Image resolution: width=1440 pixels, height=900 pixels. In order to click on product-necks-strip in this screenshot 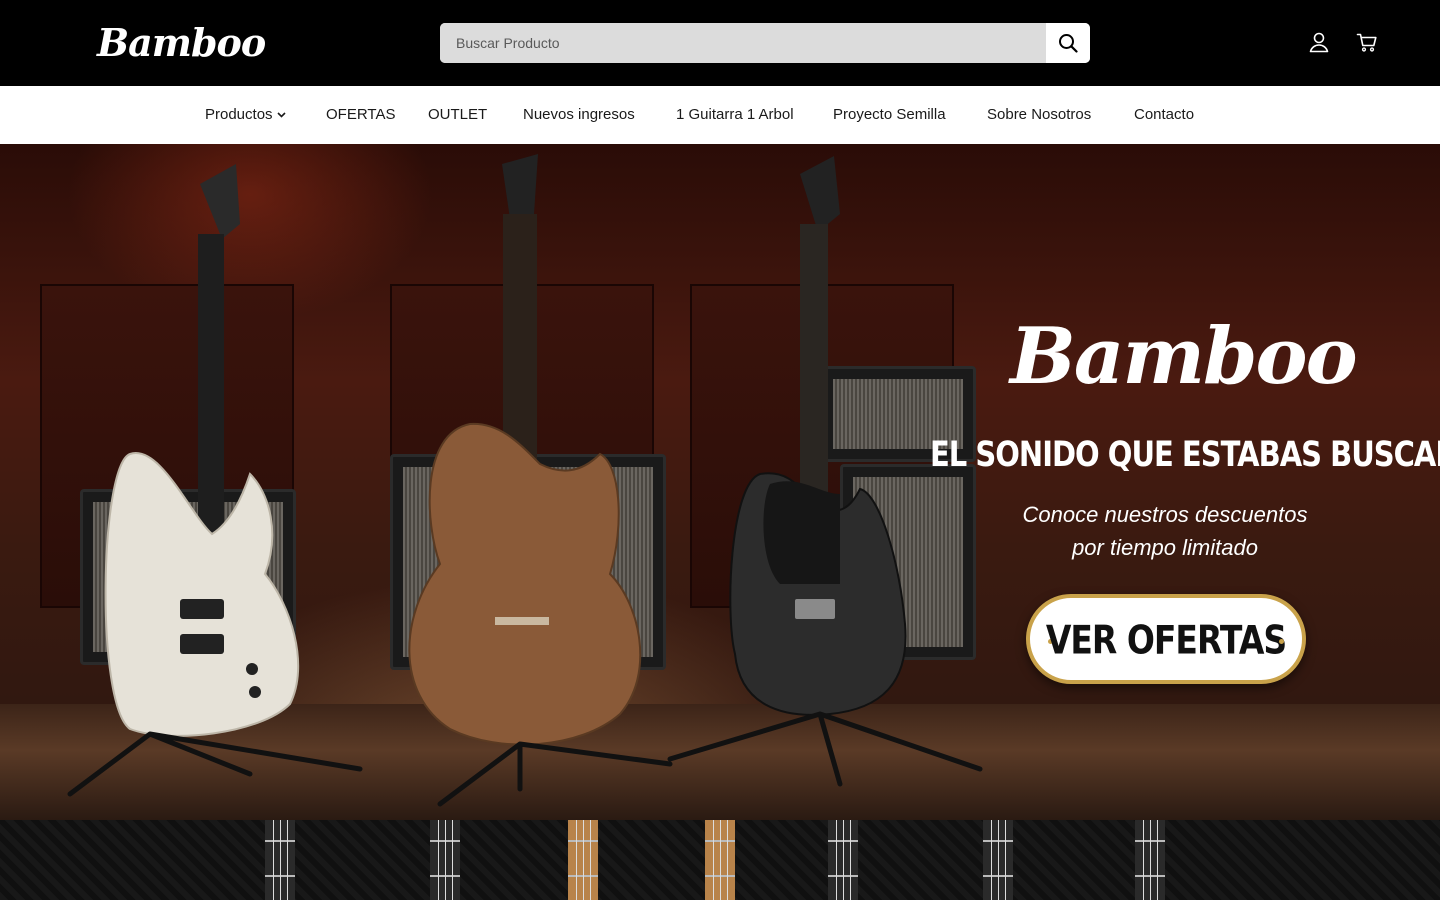, I will do `click(720, 860)`.